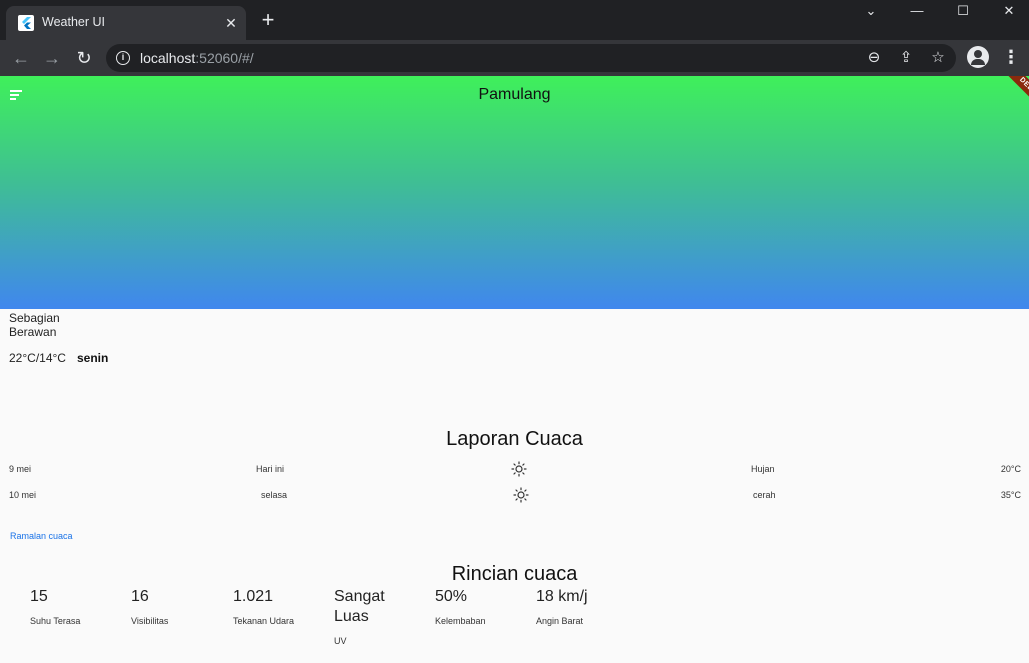 The width and height of the screenshot is (1029, 663). What do you see at coordinates (460, 621) in the screenshot?
I see `detail-label: Kelembaban` at bounding box center [460, 621].